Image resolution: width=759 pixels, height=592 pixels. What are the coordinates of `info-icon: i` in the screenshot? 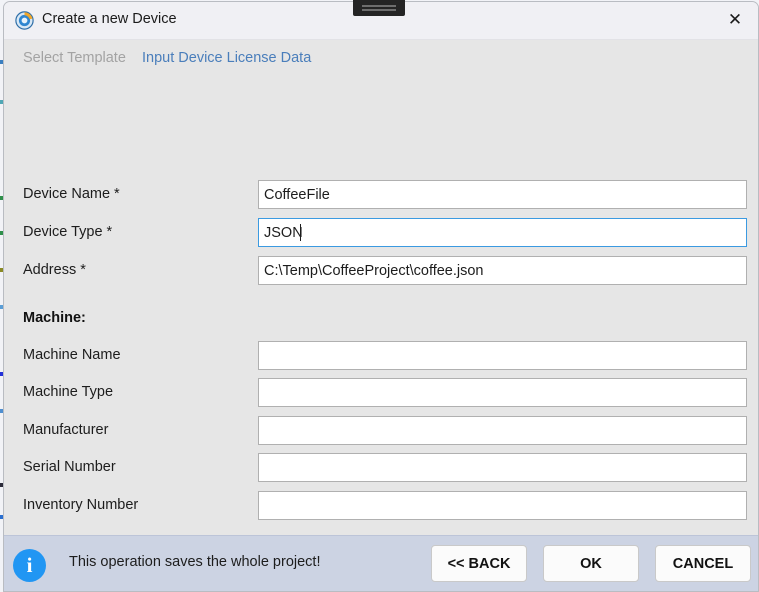 It's located at (29, 565).